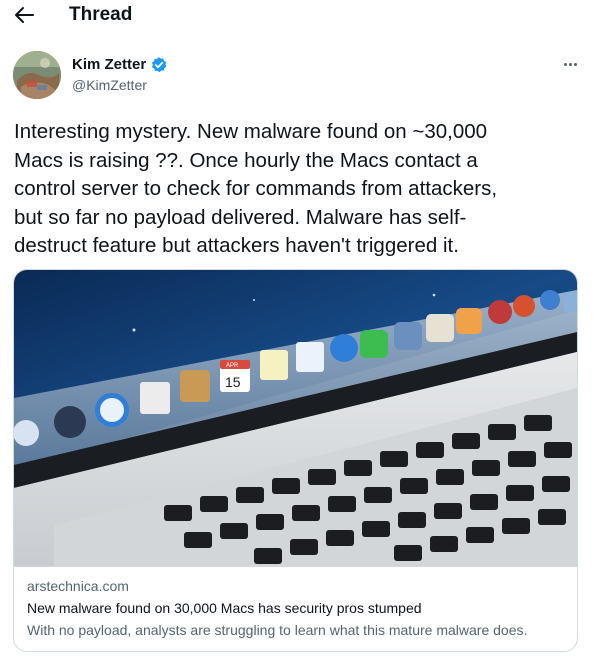 The height and width of the screenshot is (667, 594). I want to click on arrow-left-icon, so click(24, 15).